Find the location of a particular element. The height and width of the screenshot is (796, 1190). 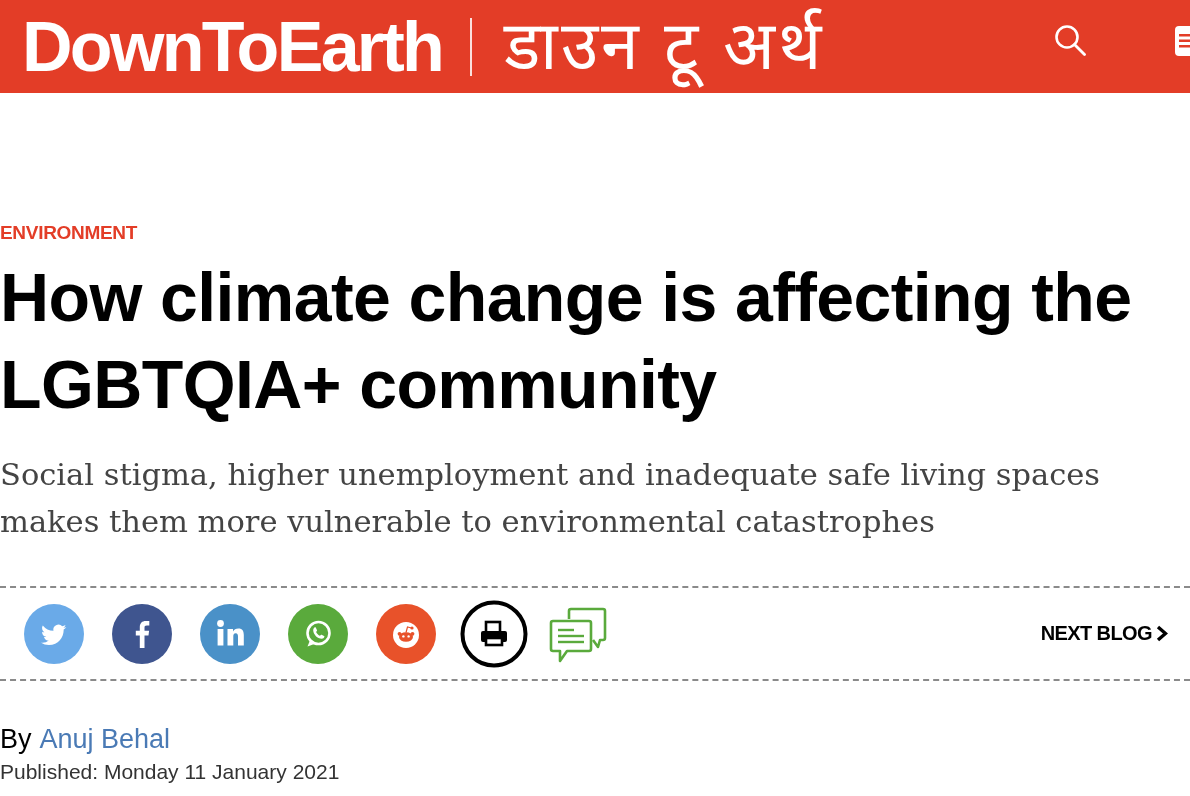

logo-text: DownToEarth is located at coordinates (232, 46).